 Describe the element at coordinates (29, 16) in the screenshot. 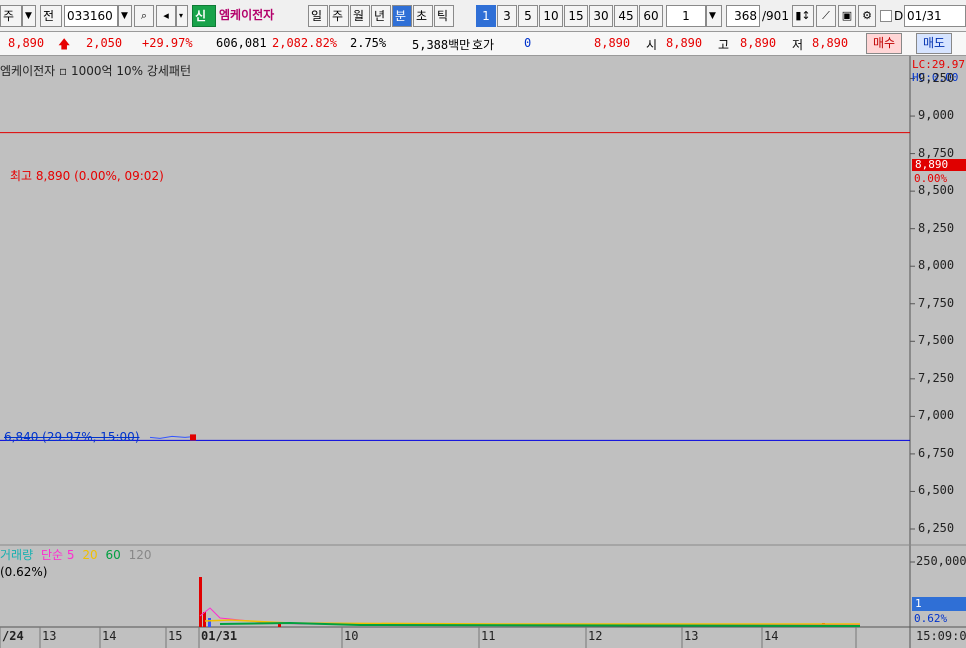

I see `market-dropdown-icon: ▼` at that location.